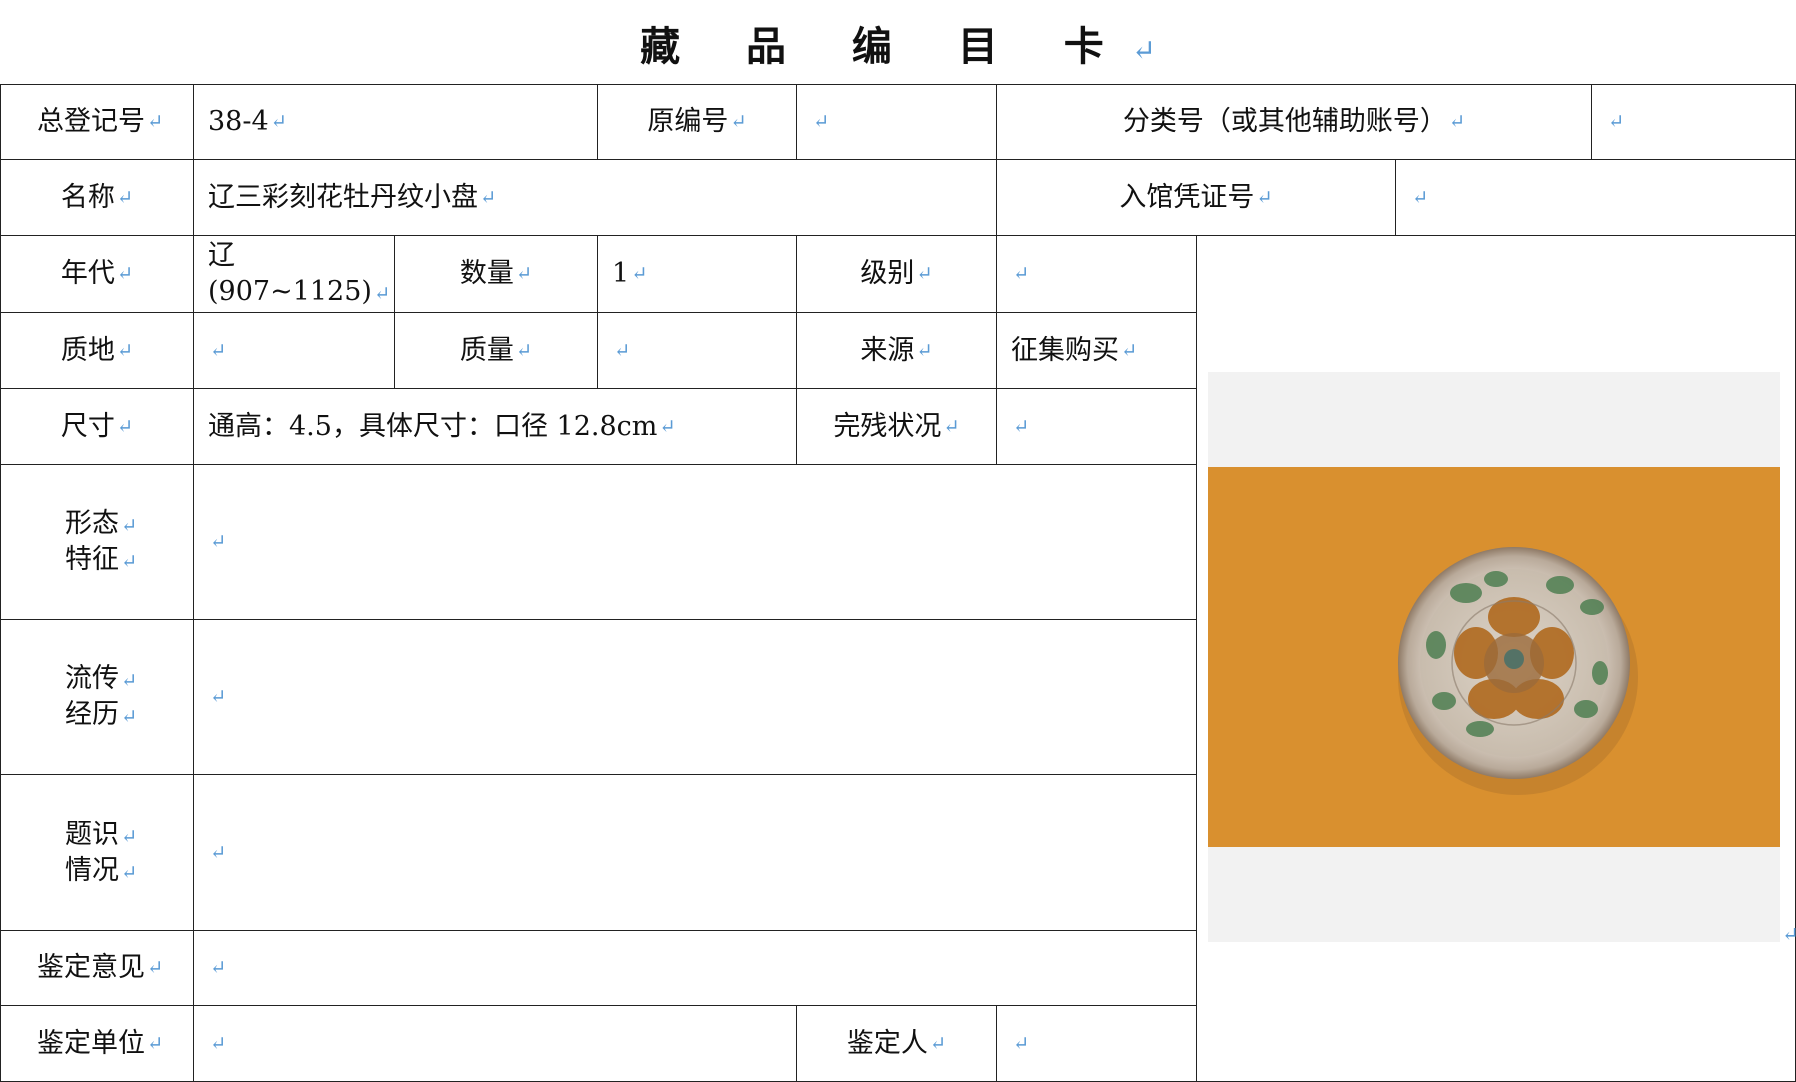  What do you see at coordinates (697, 122) in the screenshot?
I see `label-yuanbianhao: 原编号 ↵` at bounding box center [697, 122].